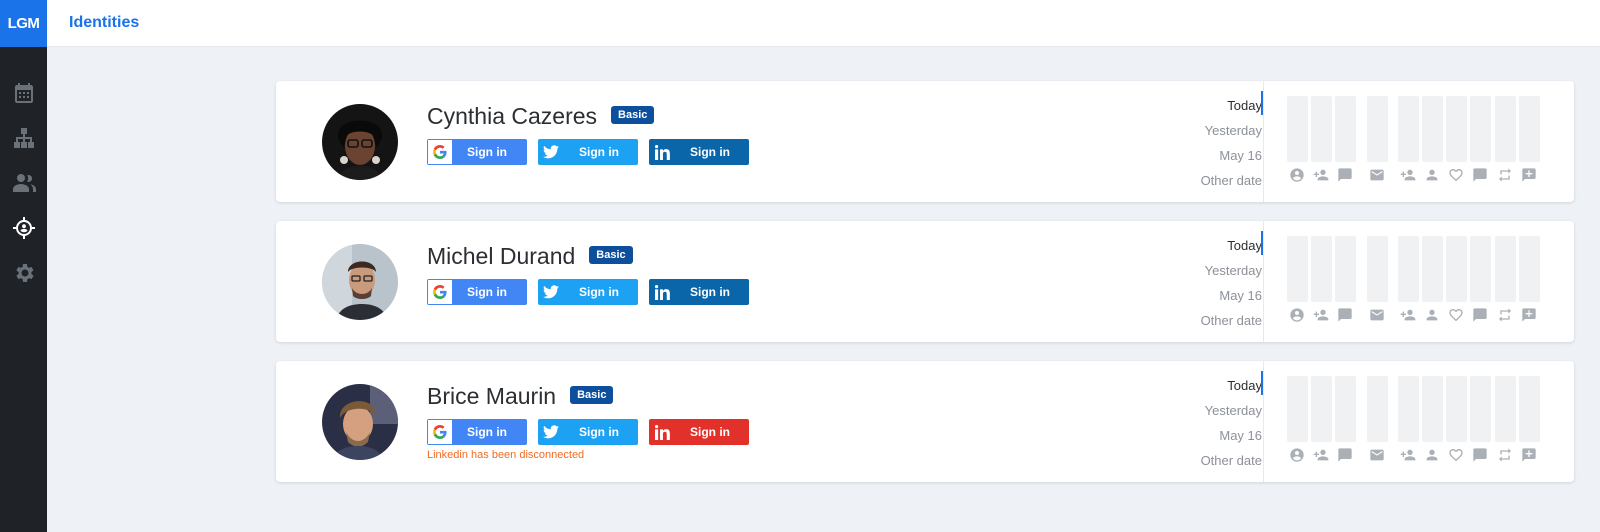 The height and width of the screenshot is (532, 1600). Describe the element at coordinates (512, 116) in the screenshot. I see `identity-name-text: Cynthia Cazeres` at that location.